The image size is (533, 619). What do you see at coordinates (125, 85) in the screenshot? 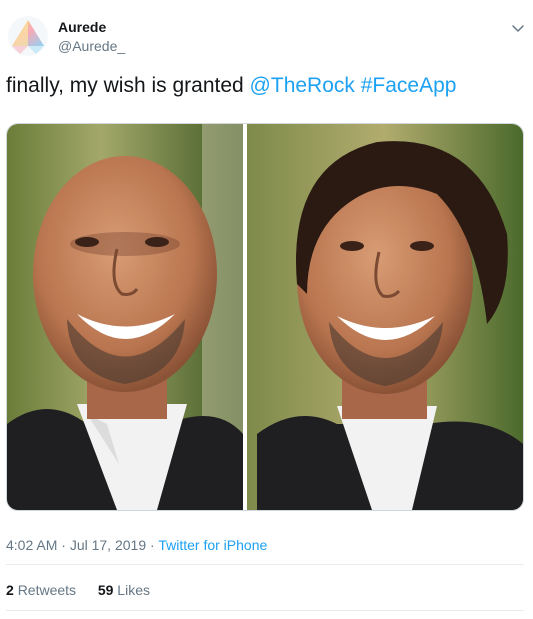
I see `tweet-body: finally, my wish is granted` at bounding box center [125, 85].